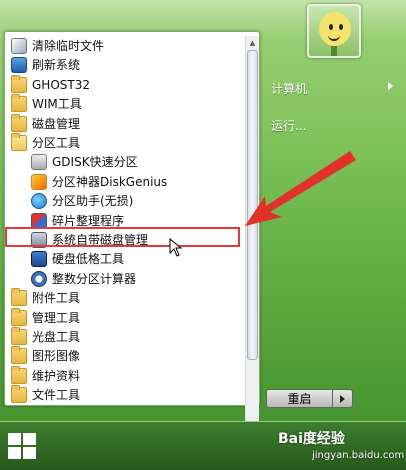  What do you see at coordinates (57, 104) in the screenshot?
I see `menu-item-label: WIM工具` at bounding box center [57, 104].